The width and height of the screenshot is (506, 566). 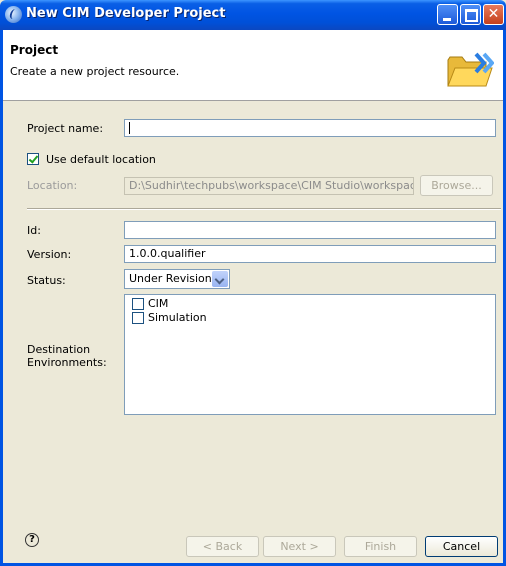 I want to click on page-title: Project, so click(x=34, y=50).